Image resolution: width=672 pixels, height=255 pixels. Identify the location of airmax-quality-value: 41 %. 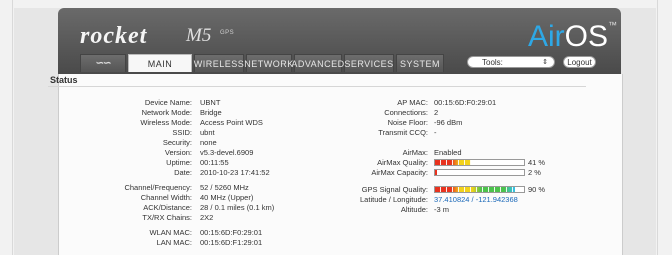
(537, 162).